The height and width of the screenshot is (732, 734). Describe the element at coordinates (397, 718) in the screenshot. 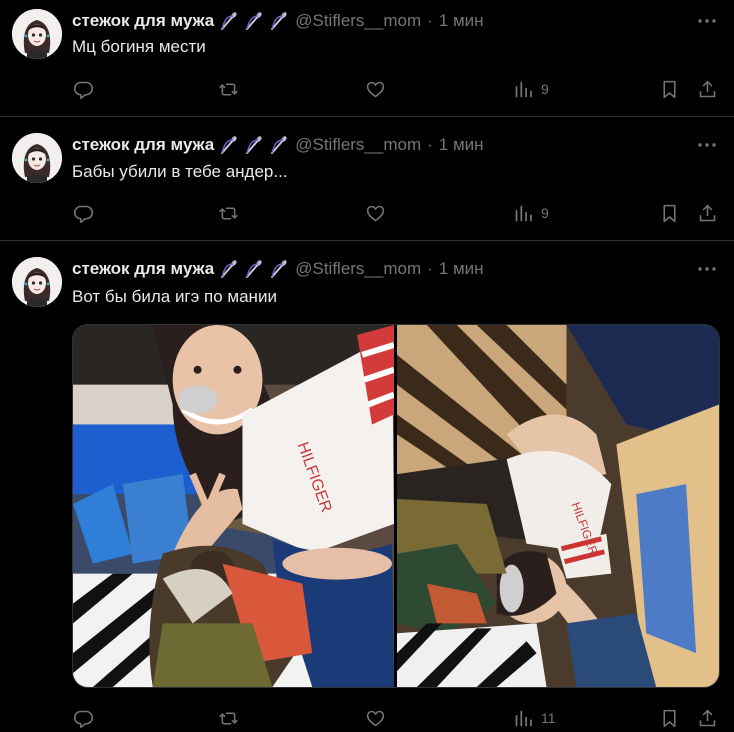

I see `tweet-actions: 11` at that location.